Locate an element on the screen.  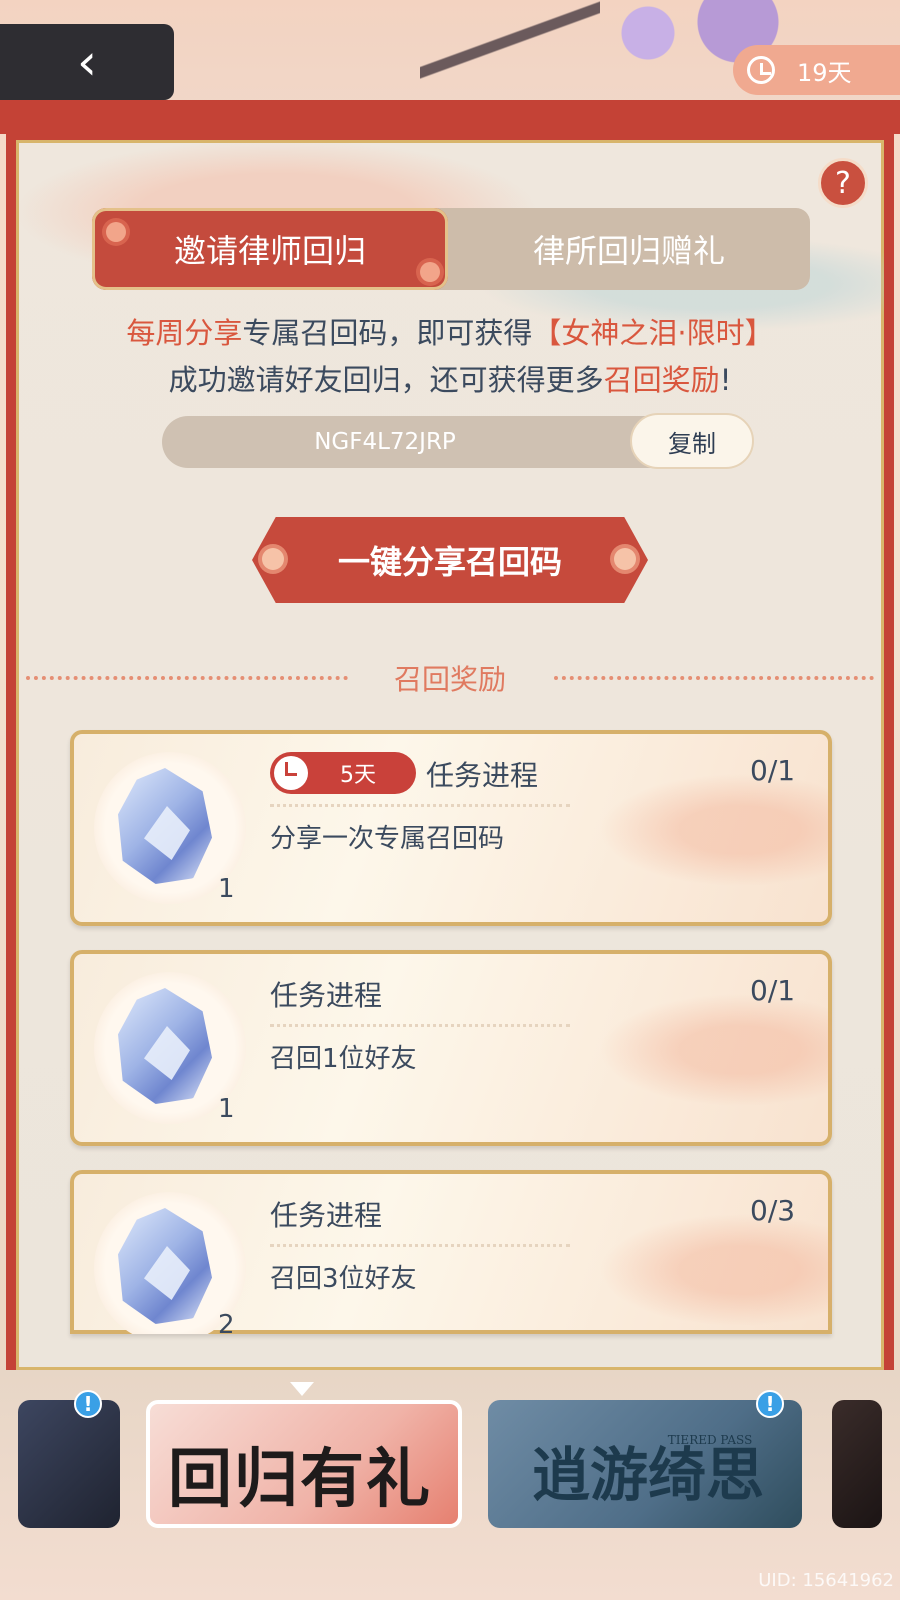
event-title: 逍游绮思 is located at coordinates (647, 1475).